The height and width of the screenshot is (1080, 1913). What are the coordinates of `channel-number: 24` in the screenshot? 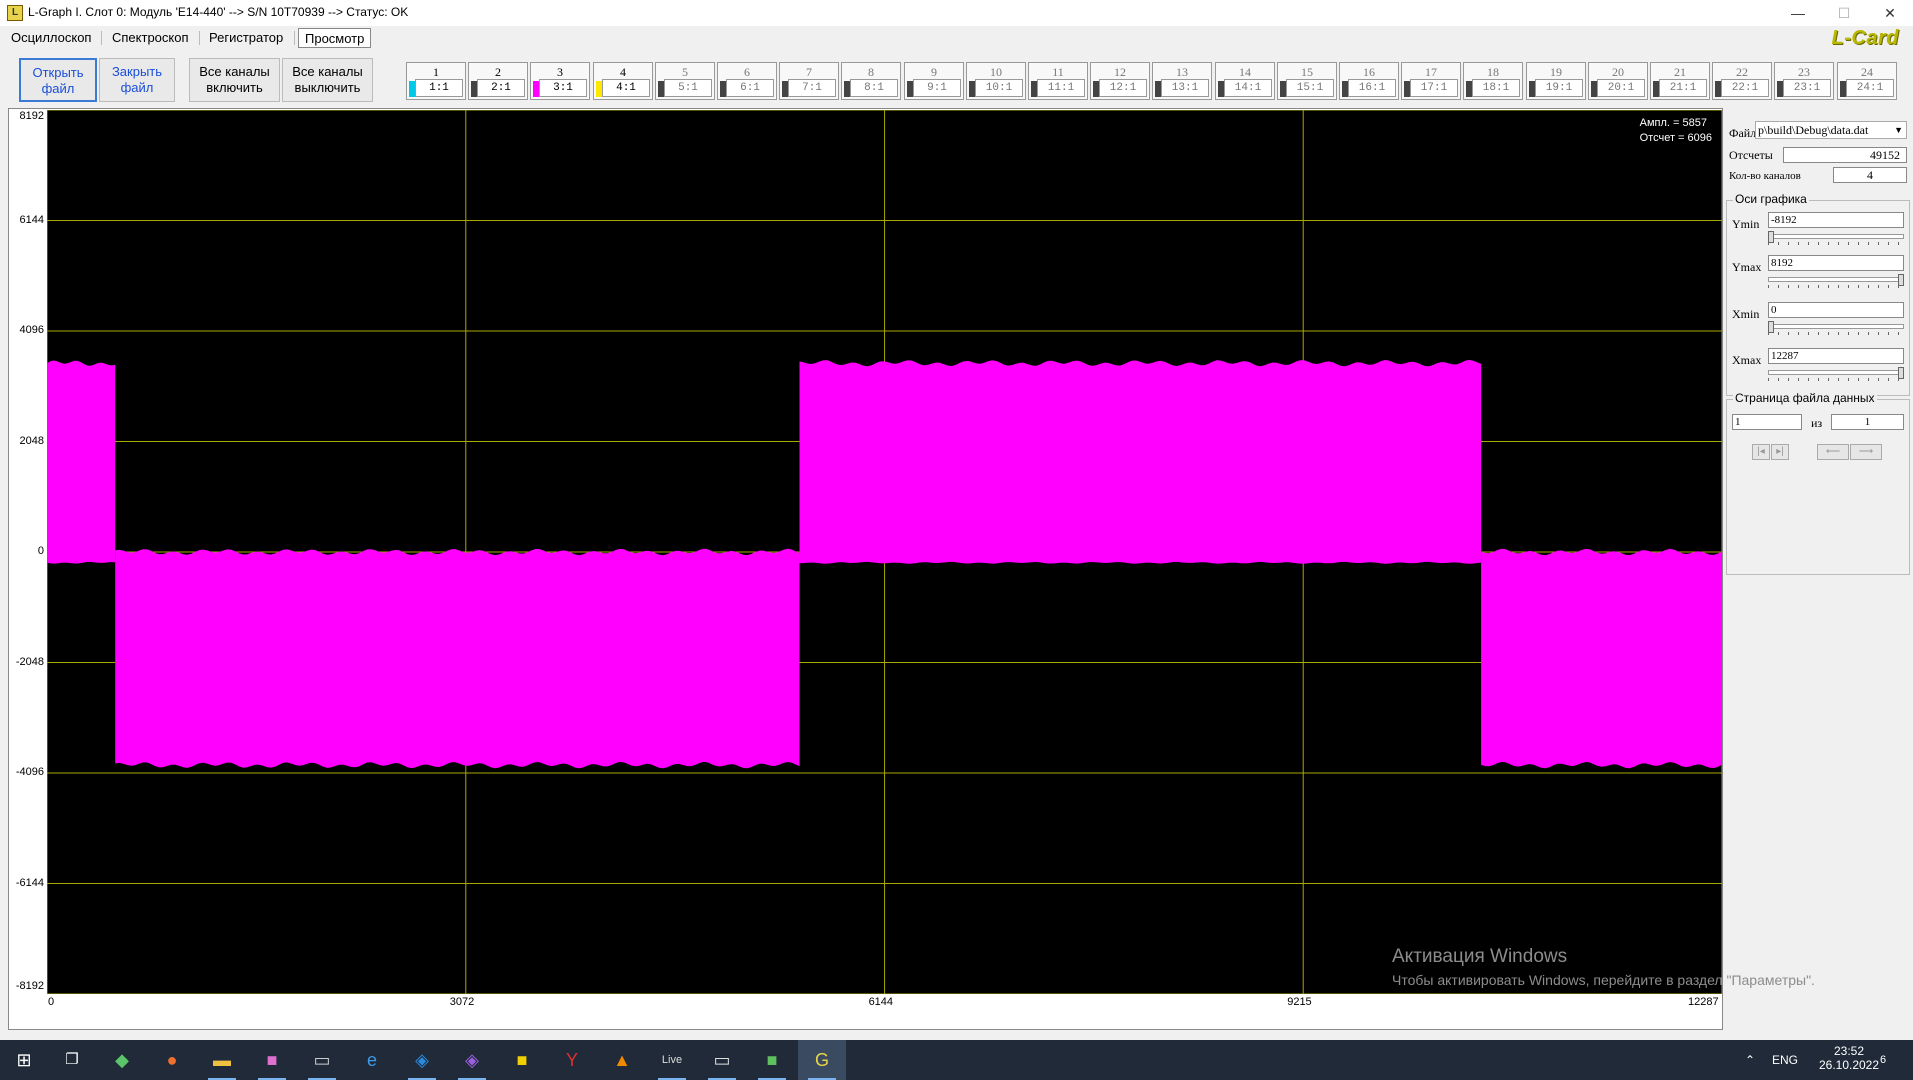 It's located at (1867, 72).